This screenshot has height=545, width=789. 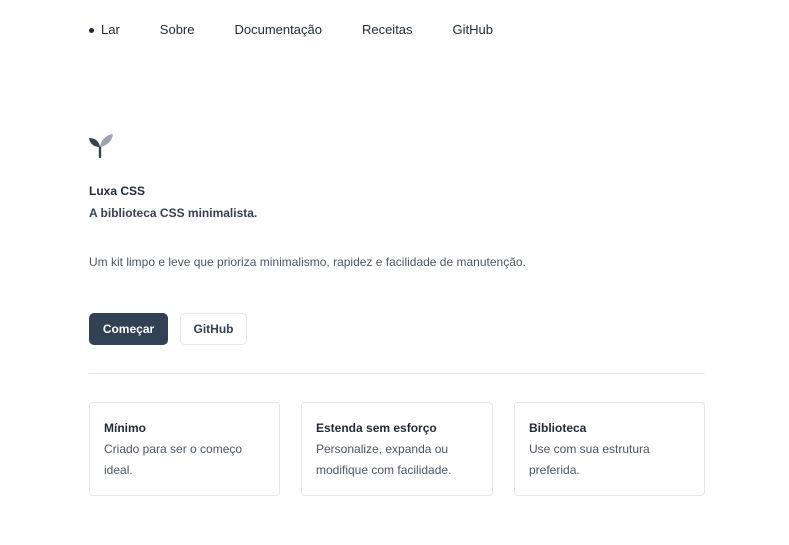 I want to click on divider, so click(x=397, y=373).